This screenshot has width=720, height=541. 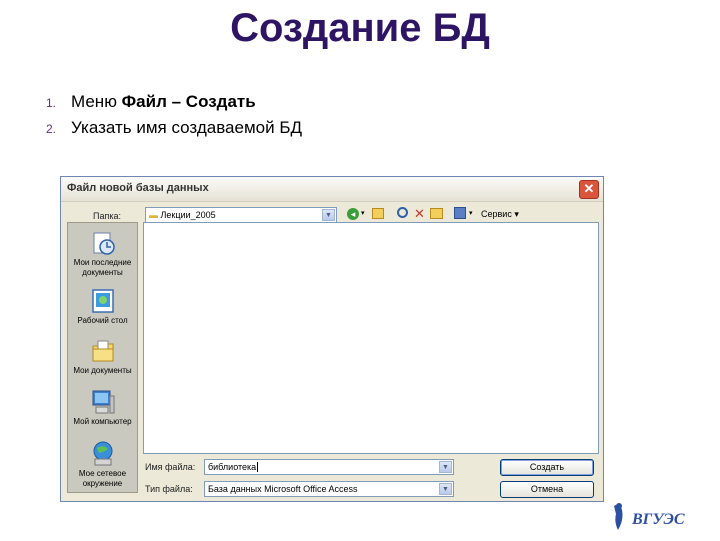 What do you see at coordinates (460, 213) in the screenshot?
I see `views-icon` at bounding box center [460, 213].